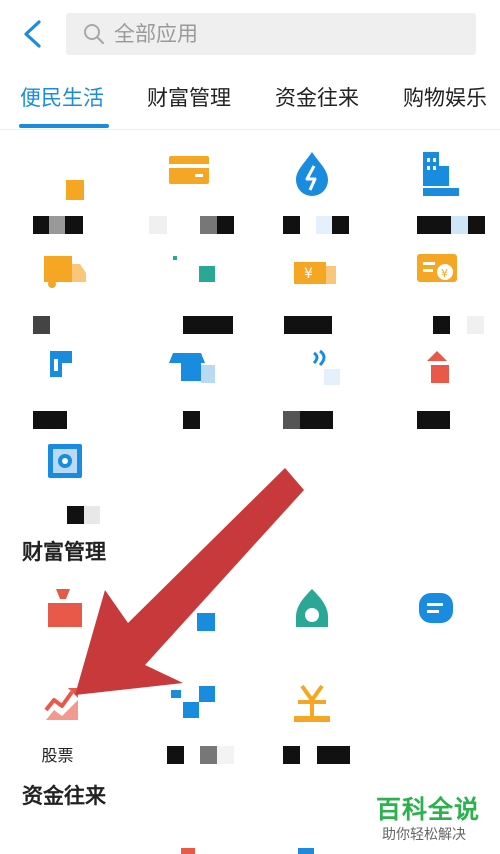  Describe the element at coordinates (62, 98) in the screenshot. I see `tab-convenience: 便民生活` at that location.